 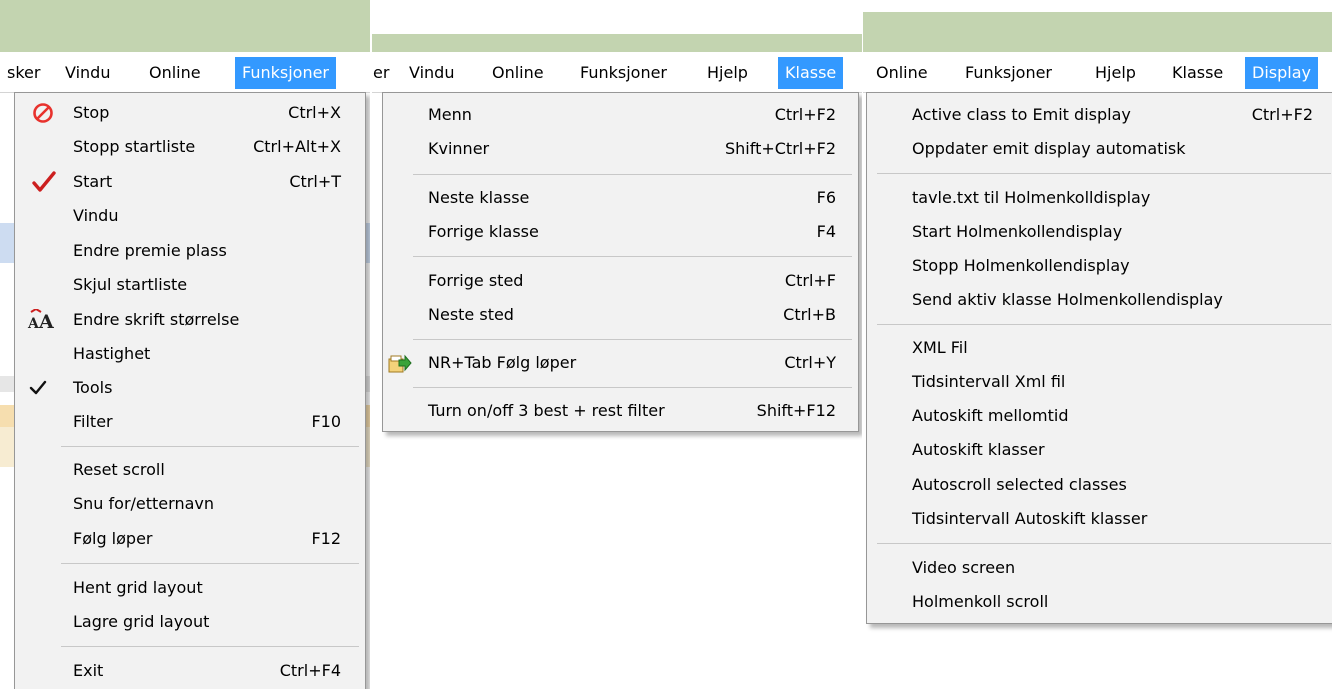 I want to click on menu-item-kvinner: Kvinner Shift+Ctrl+F2, so click(x=620, y=149).